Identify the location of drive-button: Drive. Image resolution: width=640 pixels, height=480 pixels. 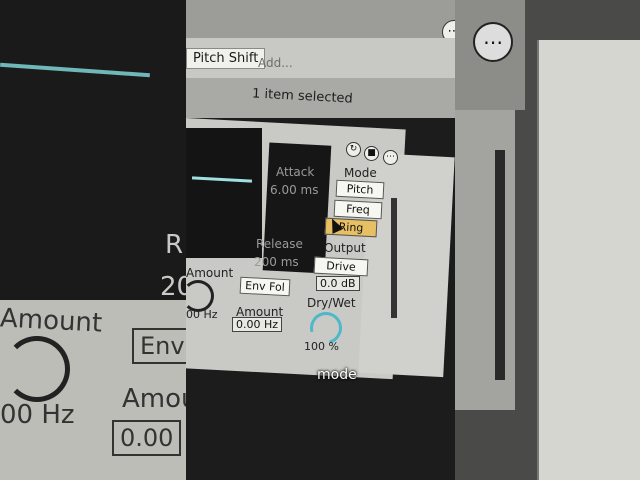
(341, 266).